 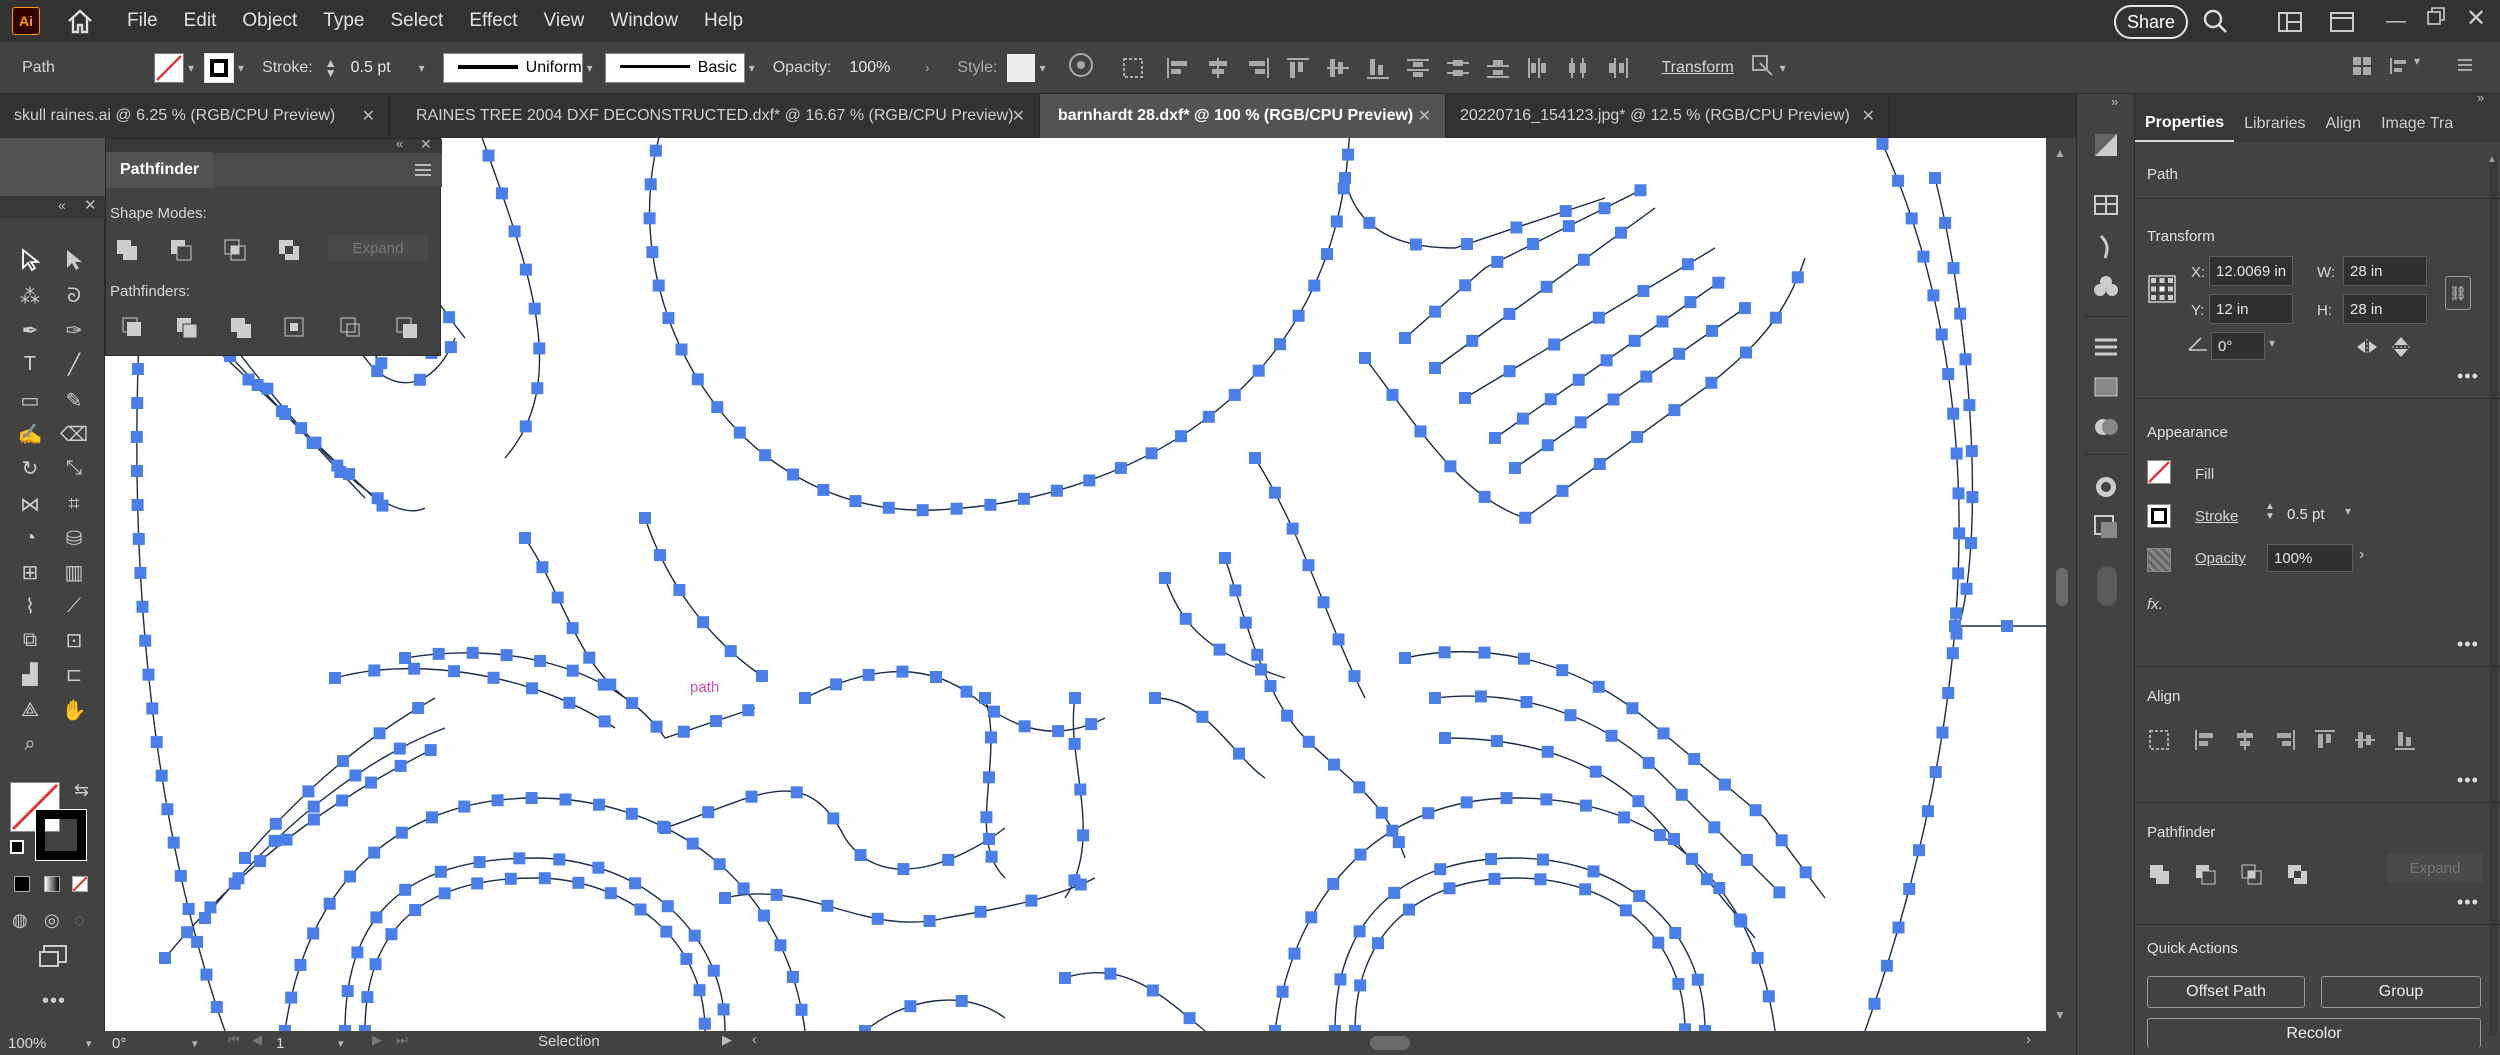 What do you see at coordinates (79, 920) in the screenshot?
I see `draw-inside-icon: ◌` at bounding box center [79, 920].